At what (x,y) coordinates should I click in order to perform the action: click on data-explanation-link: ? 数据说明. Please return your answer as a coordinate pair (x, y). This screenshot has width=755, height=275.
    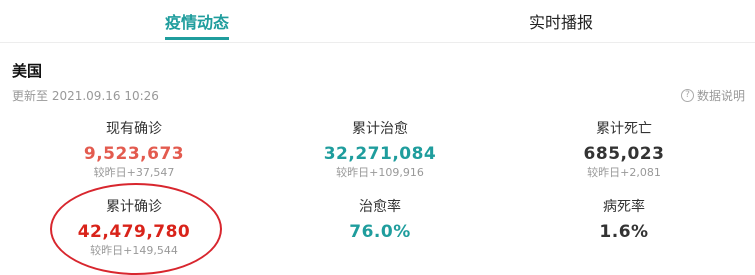
    Looking at the image, I should click on (712, 95).